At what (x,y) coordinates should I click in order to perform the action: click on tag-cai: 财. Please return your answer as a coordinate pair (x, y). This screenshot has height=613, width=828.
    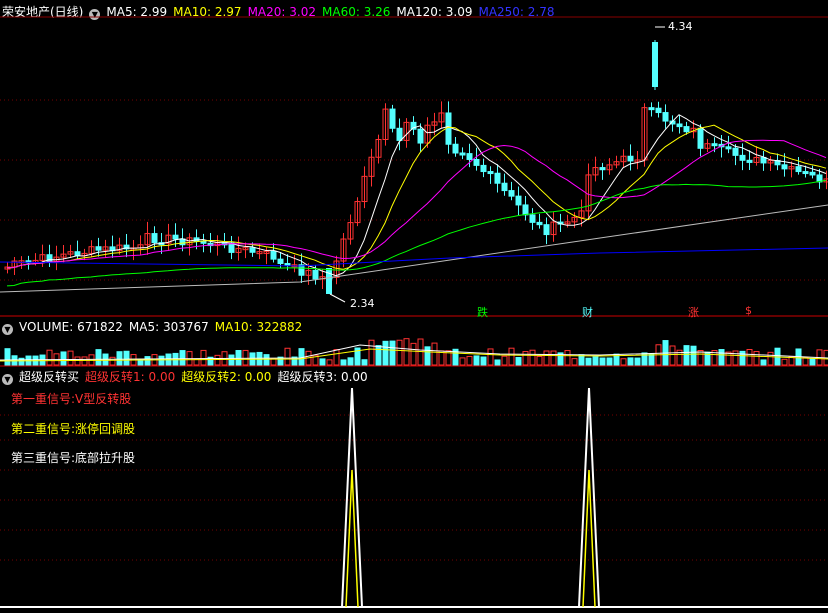
    Looking at the image, I should click on (587, 312).